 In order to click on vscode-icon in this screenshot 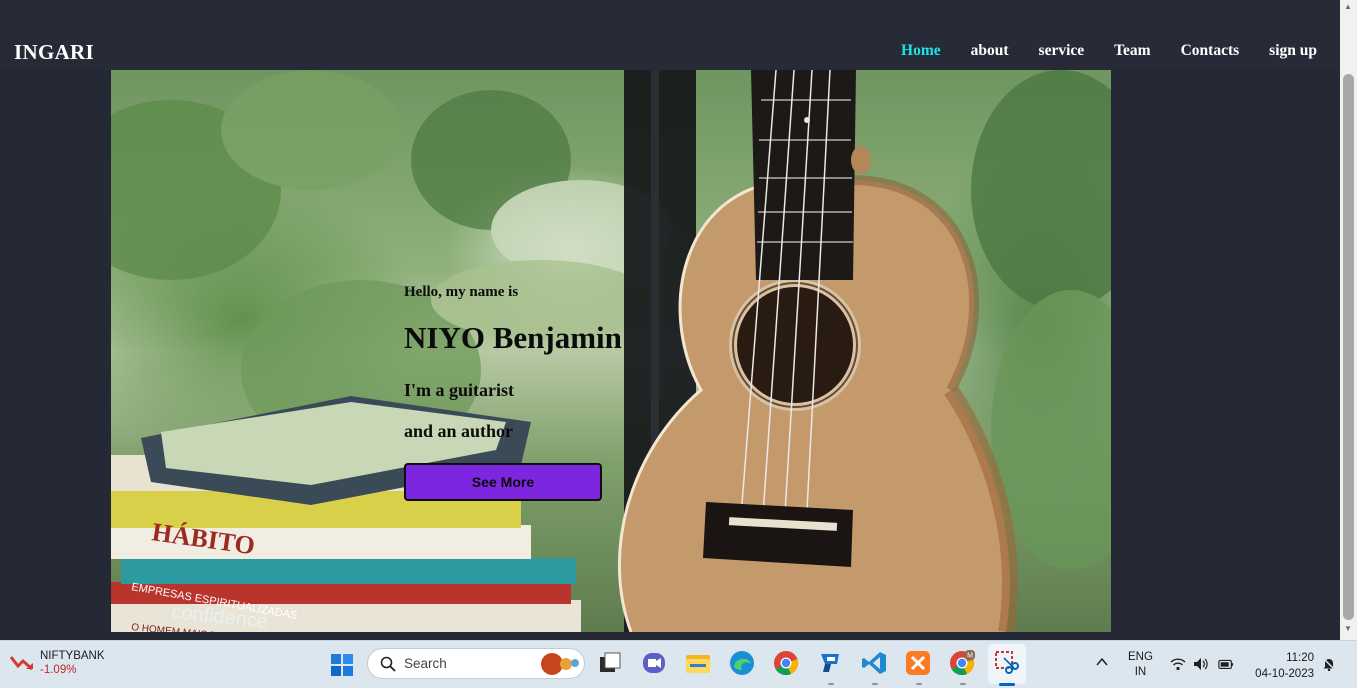, I will do `click(874, 663)`.